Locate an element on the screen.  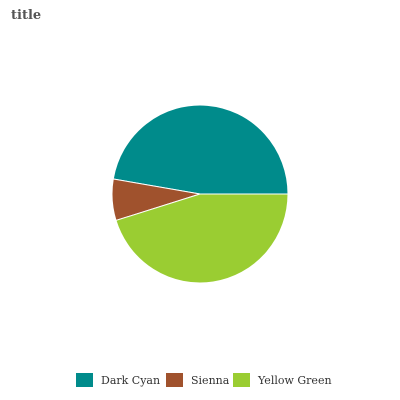
legend-item-sienna: Sienna is located at coordinates (197, 380).